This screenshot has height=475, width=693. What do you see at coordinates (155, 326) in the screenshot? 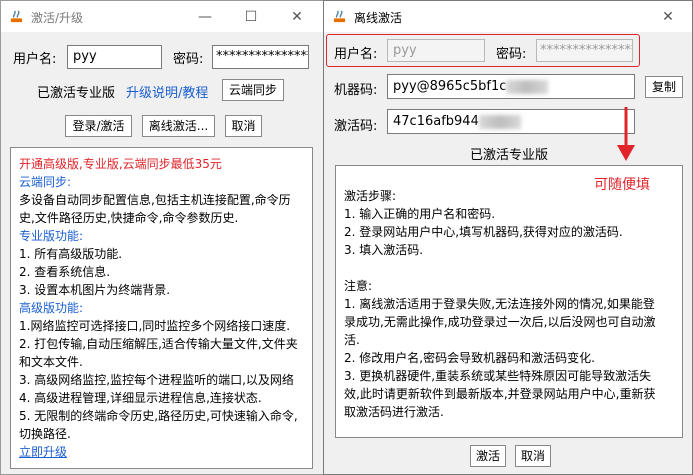
I see `advanced-feature-1: 1.网络监控可选择接口,同时监控多个网络接口速度.` at bounding box center [155, 326].